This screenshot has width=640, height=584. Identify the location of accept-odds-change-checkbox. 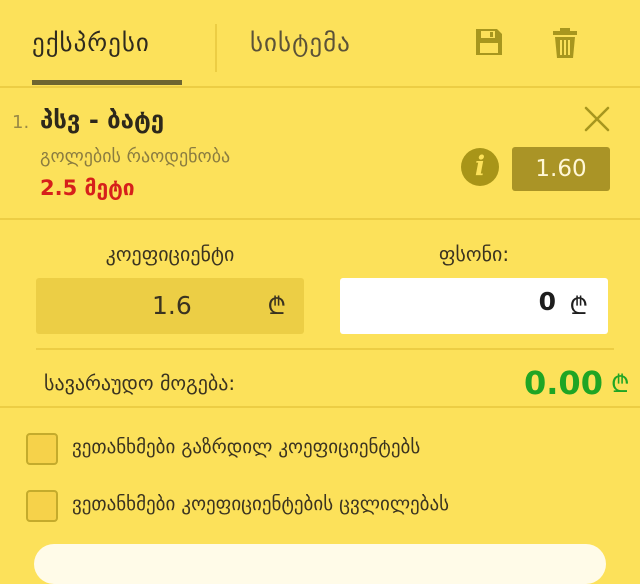
(42, 506).